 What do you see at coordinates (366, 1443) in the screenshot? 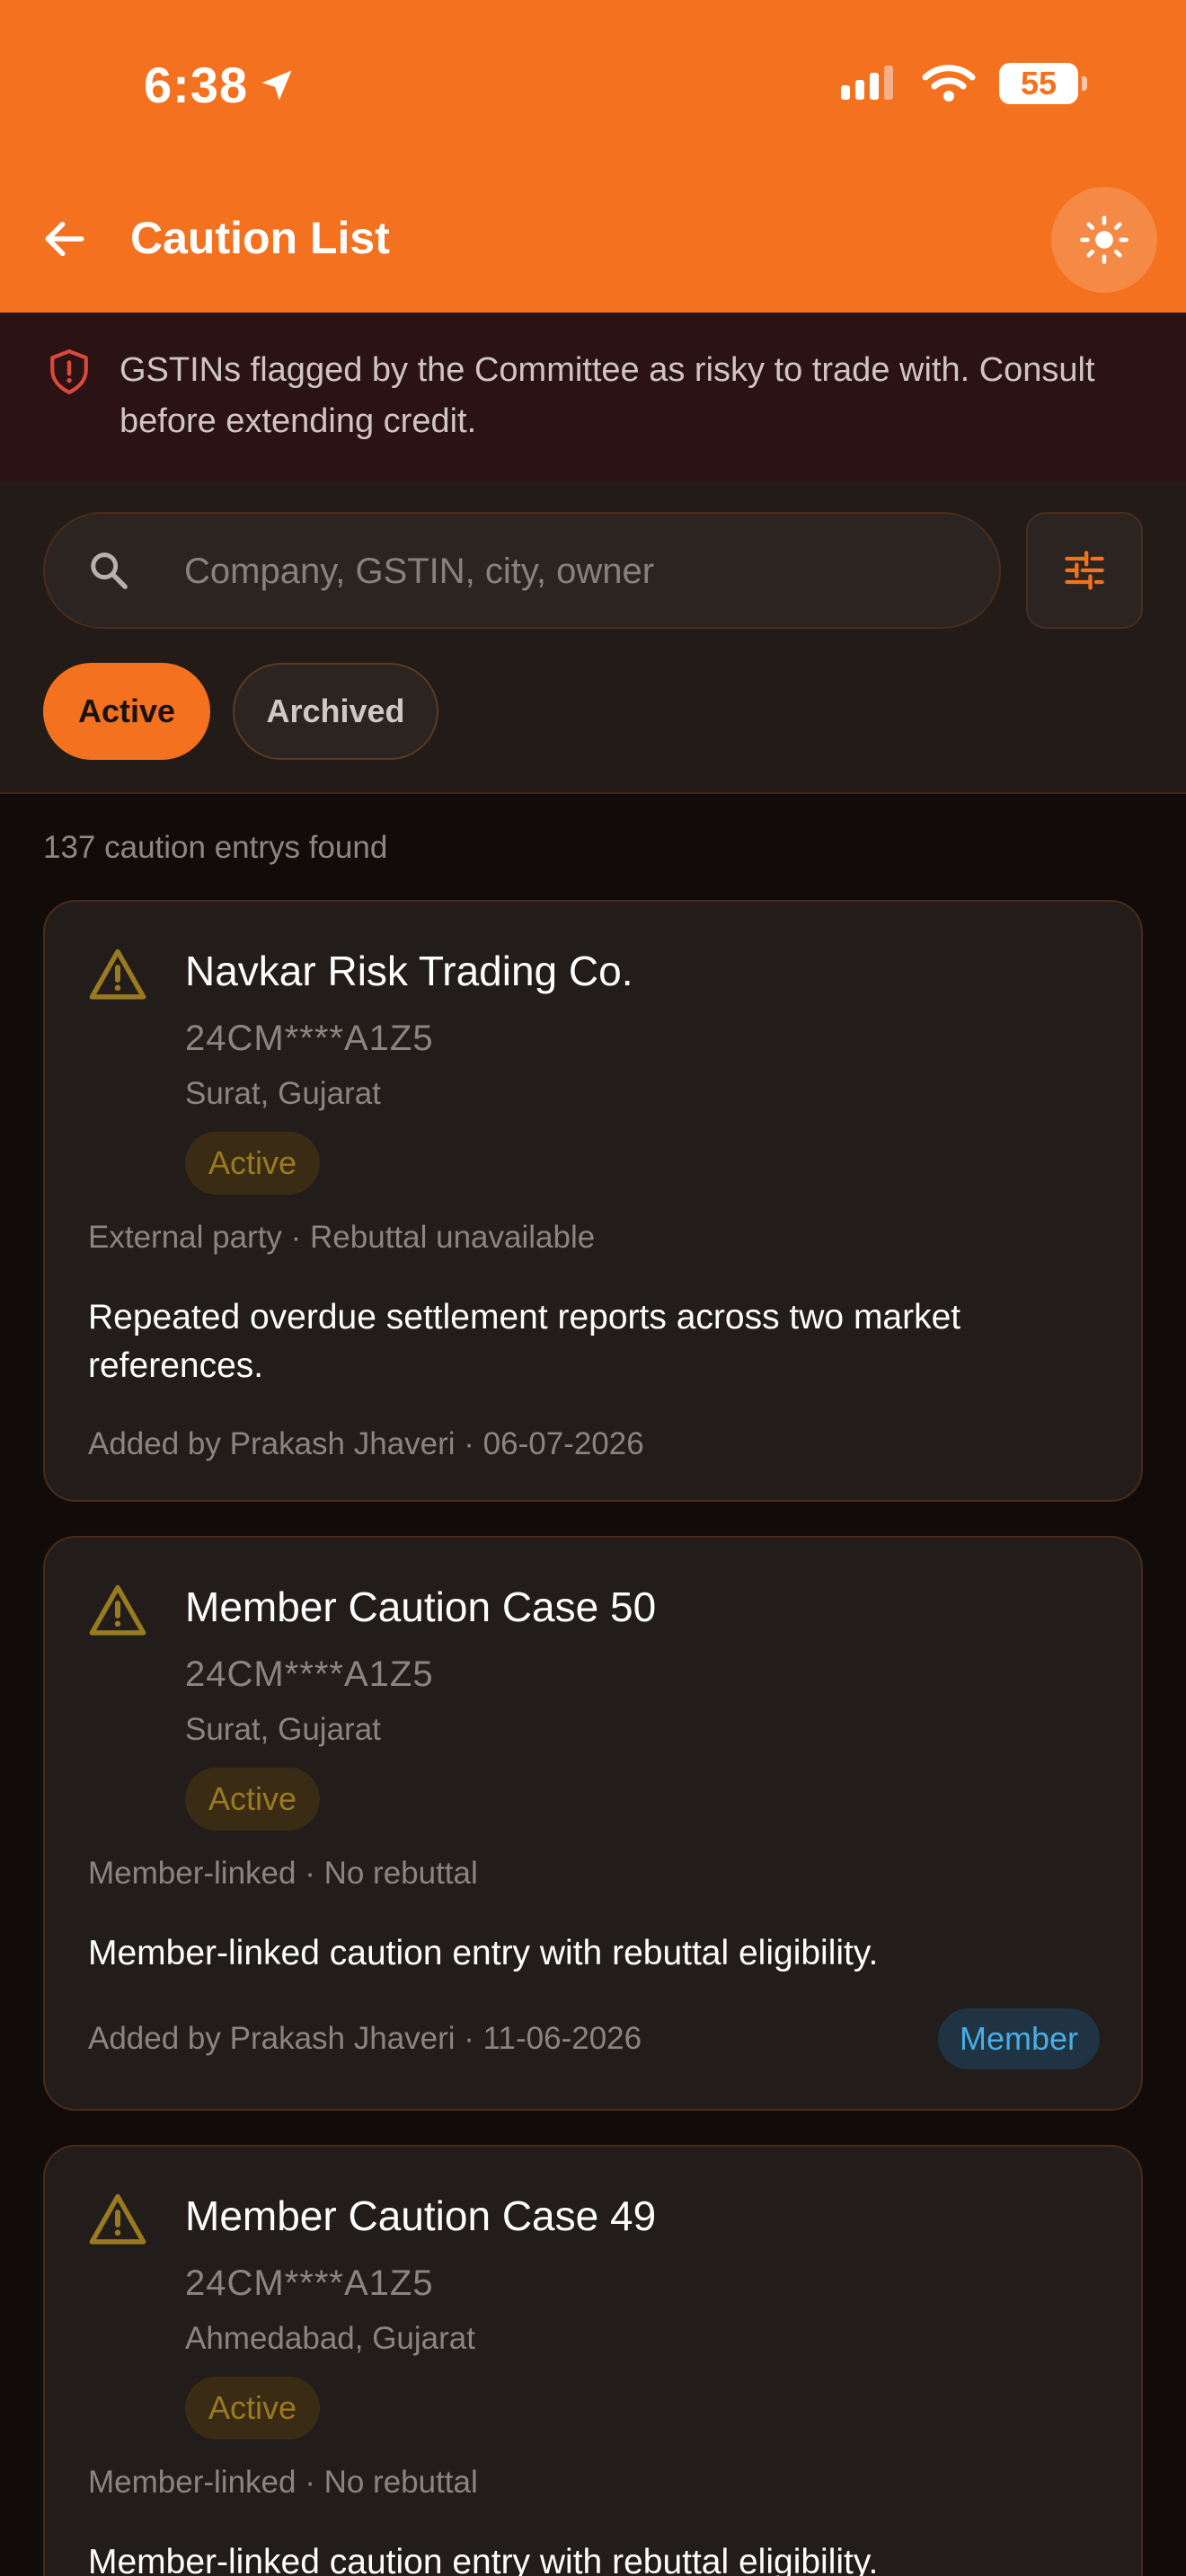
I see `card-added-by: Added by Prakash Jhaveri · 06-07-2026` at bounding box center [366, 1443].